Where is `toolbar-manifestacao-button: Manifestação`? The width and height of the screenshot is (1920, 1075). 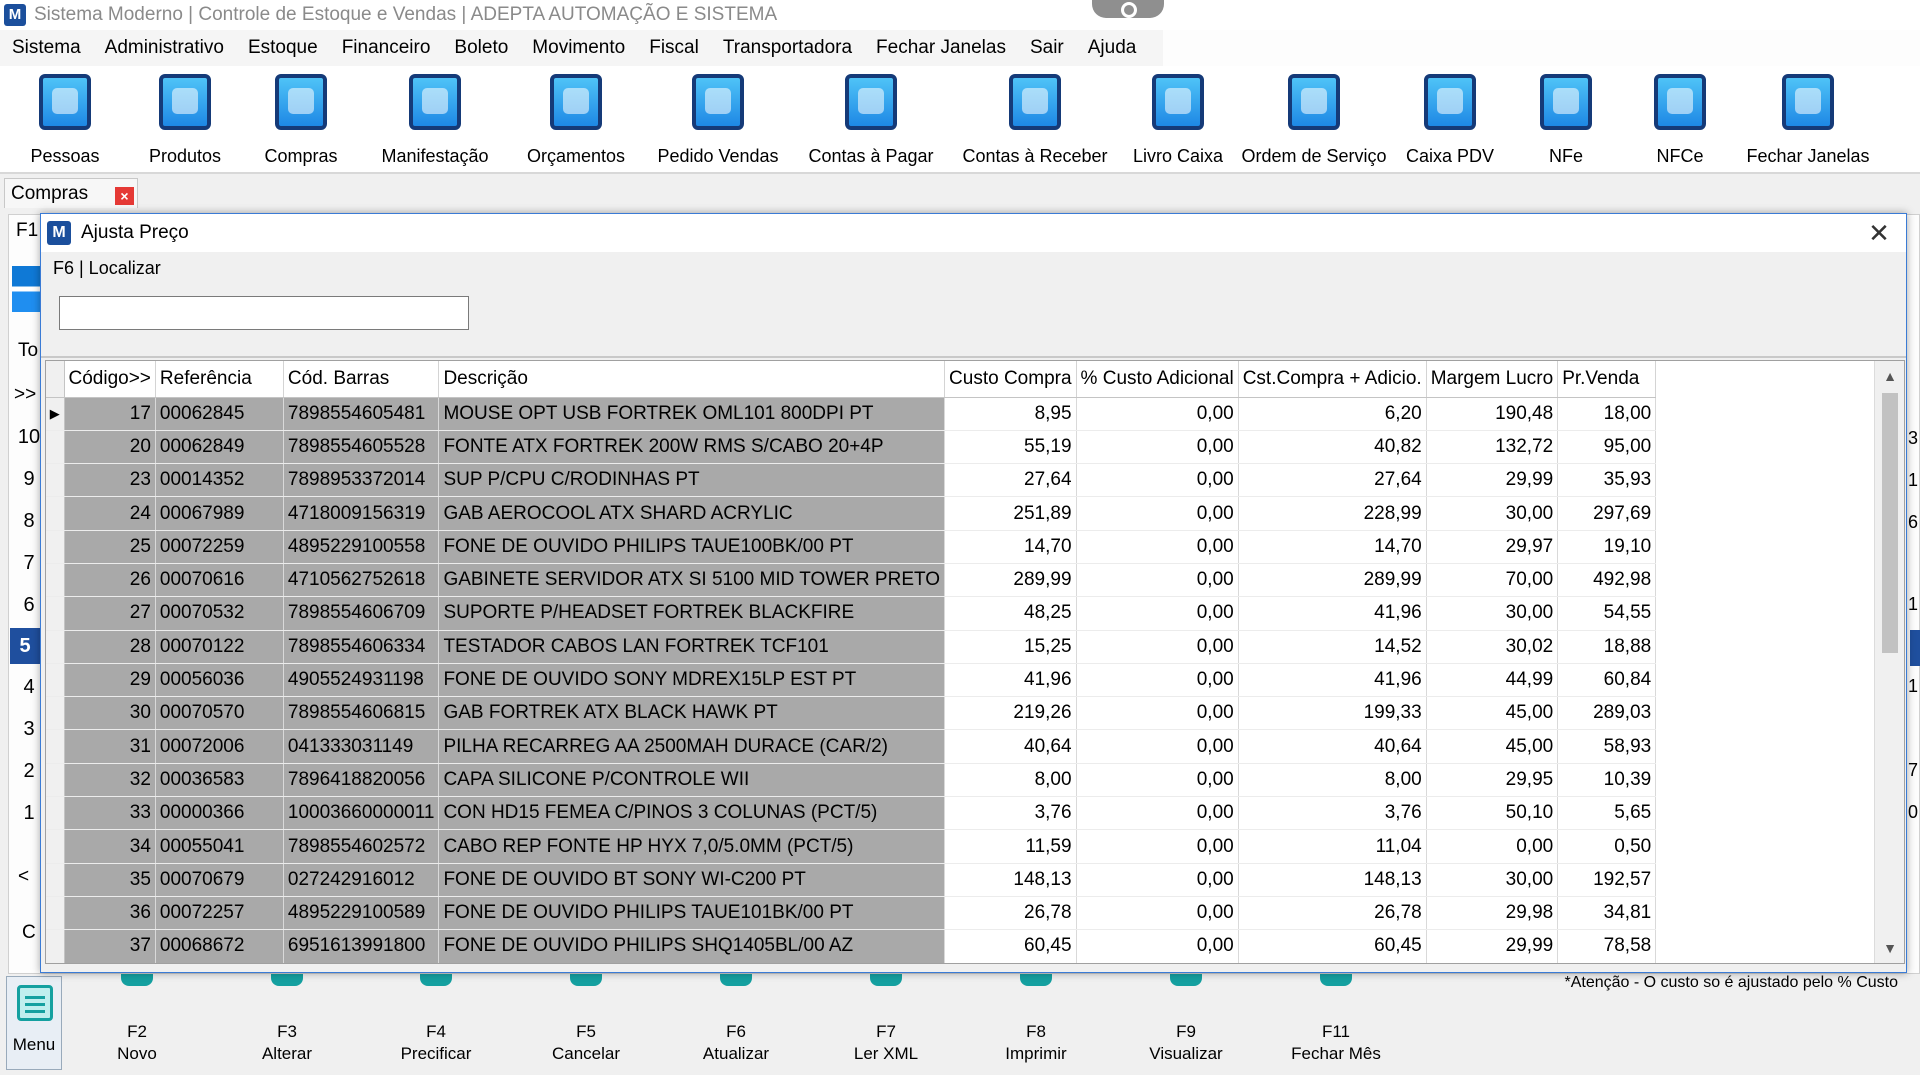
toolbar-manifestacao-button: Manifestação is located at coordinates (435, 119).